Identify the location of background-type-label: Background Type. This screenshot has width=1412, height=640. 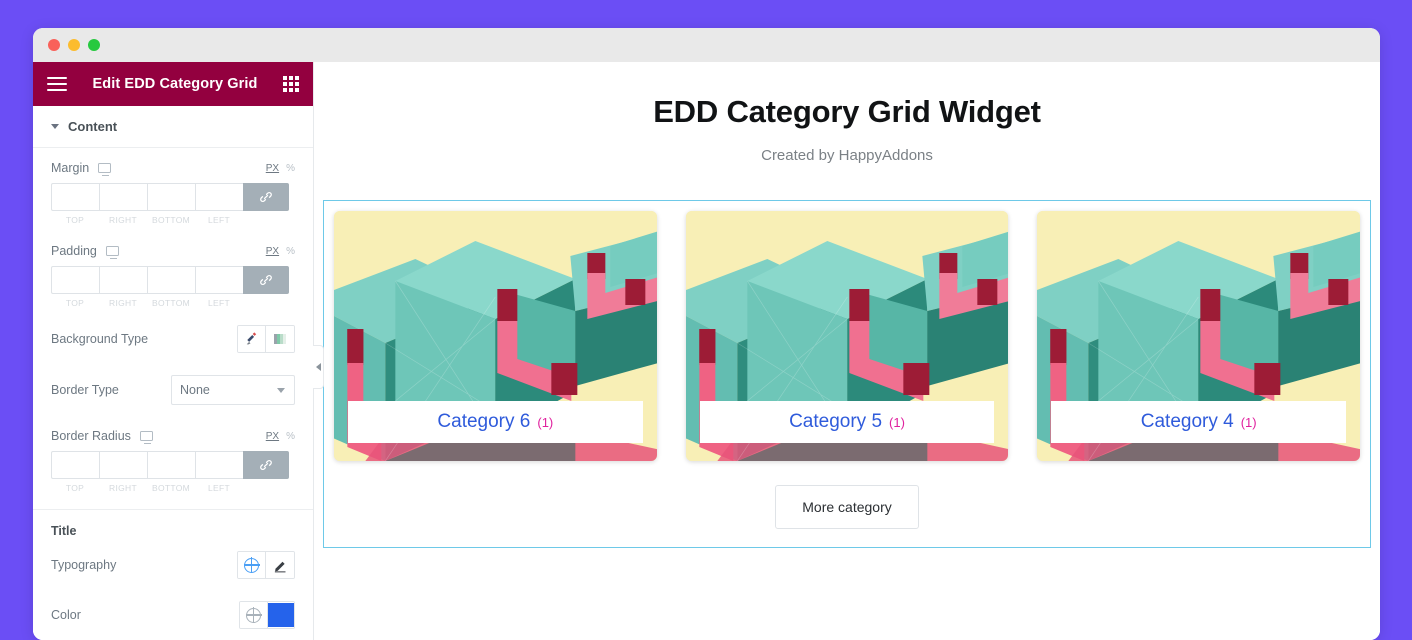
(100, 339).